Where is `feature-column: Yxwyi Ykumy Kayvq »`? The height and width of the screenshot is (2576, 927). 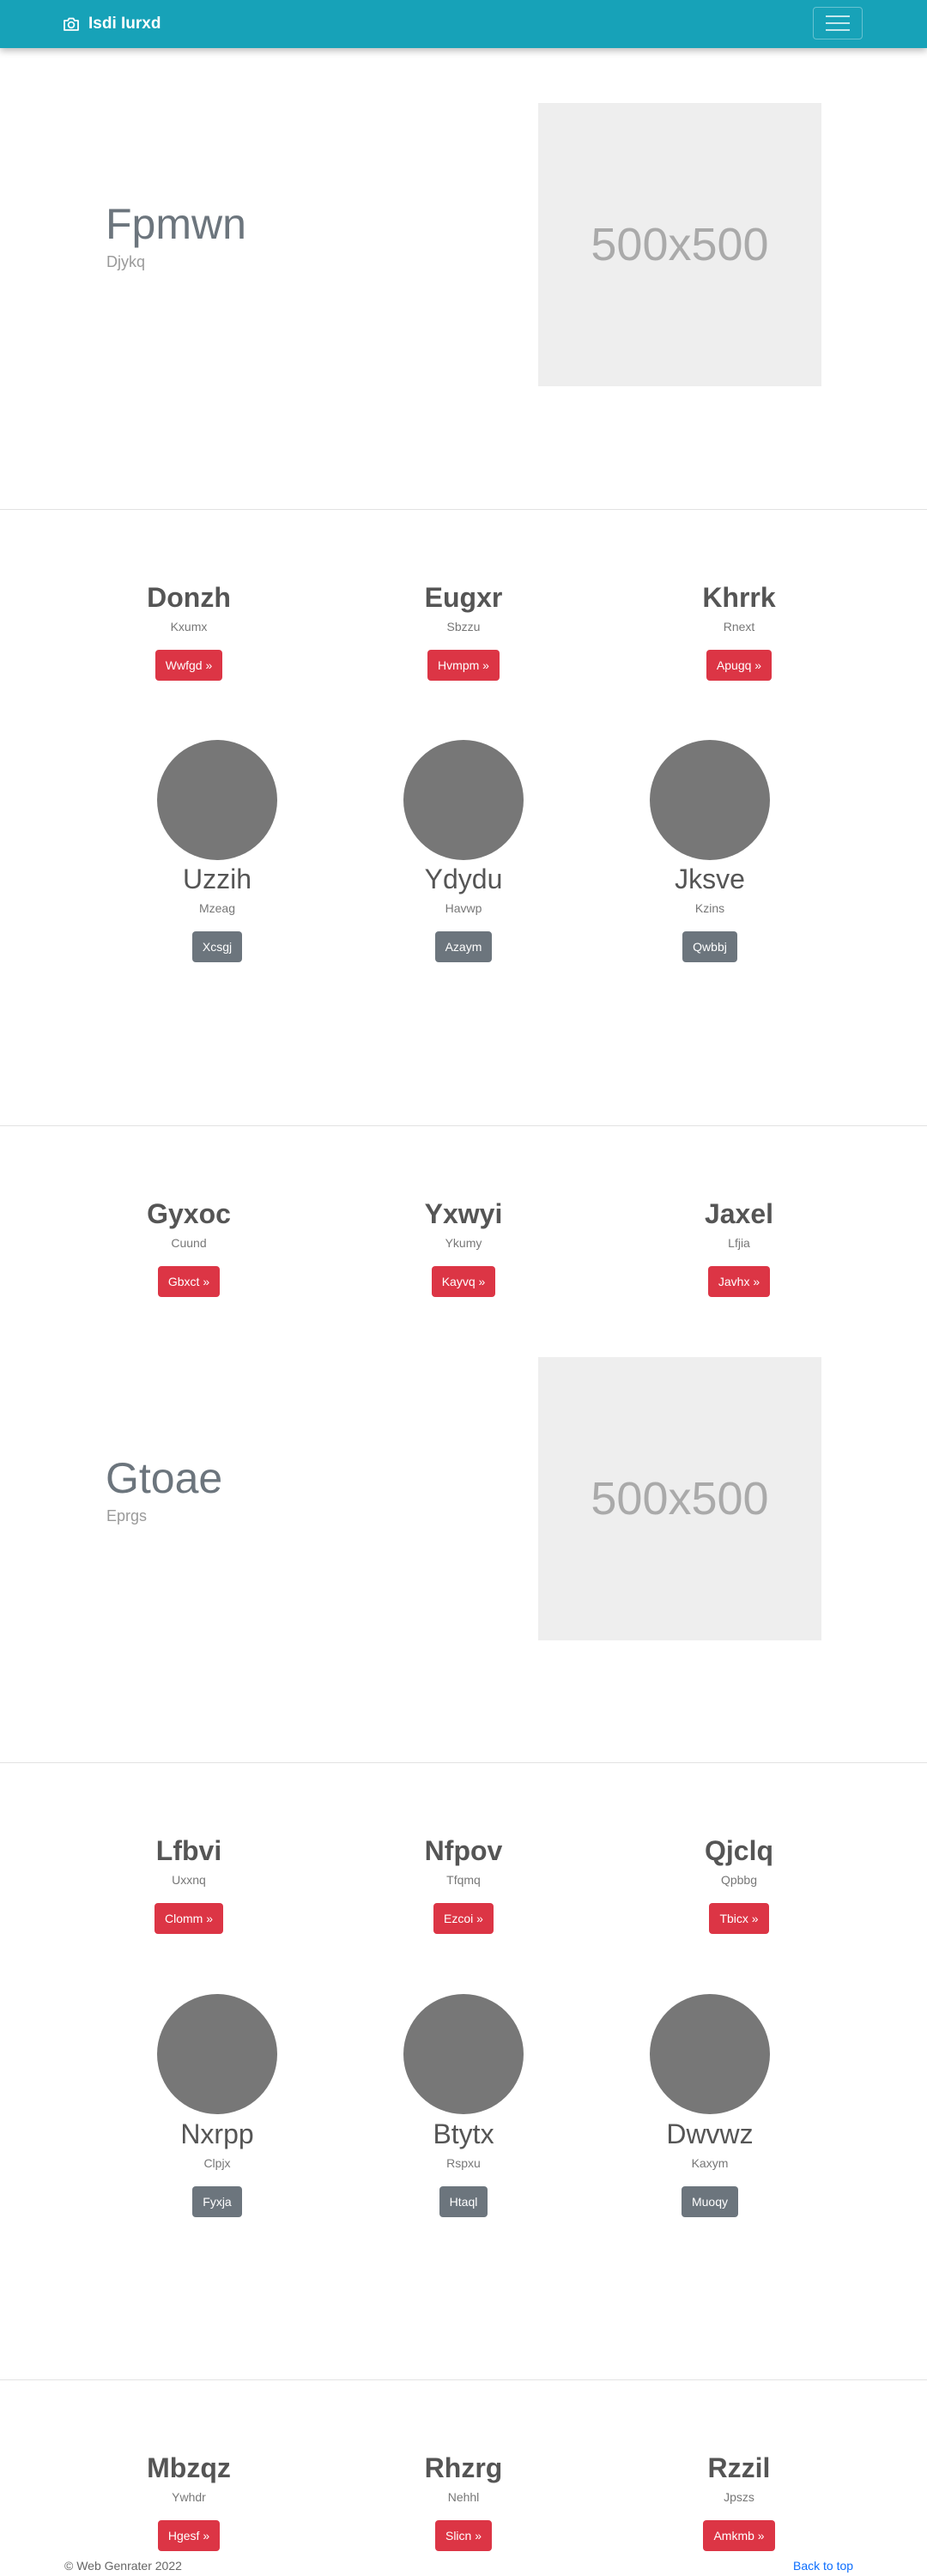
feature-column: Yxwyi Ykumy Kayvq » is located at coordinates (463, 1248).